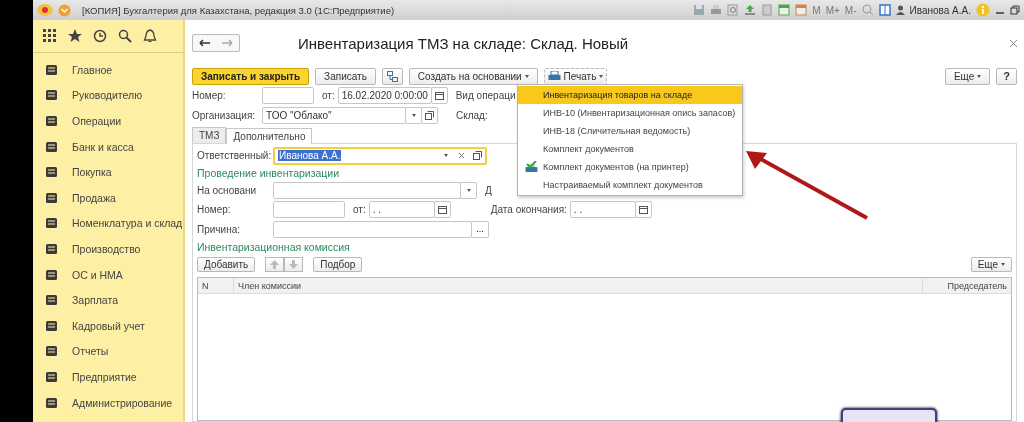 The height and width of the screenshot is (422, 1024). I want to click on sidebar-item: Главное, so click(108, 70).